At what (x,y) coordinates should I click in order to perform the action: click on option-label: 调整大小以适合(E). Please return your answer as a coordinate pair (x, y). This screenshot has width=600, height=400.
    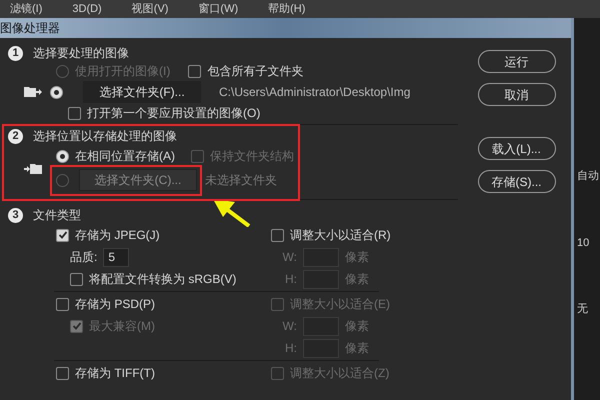
    Looking at the image, I should click on (340, 304).